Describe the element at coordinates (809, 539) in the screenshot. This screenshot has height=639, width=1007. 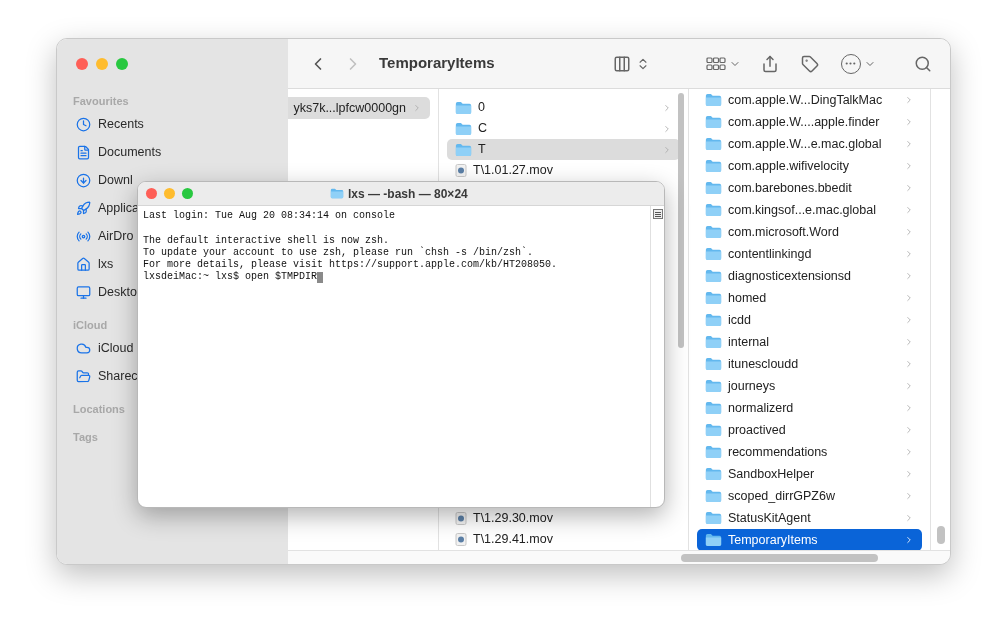
I see `file-row: TemporaryItems` at that location.